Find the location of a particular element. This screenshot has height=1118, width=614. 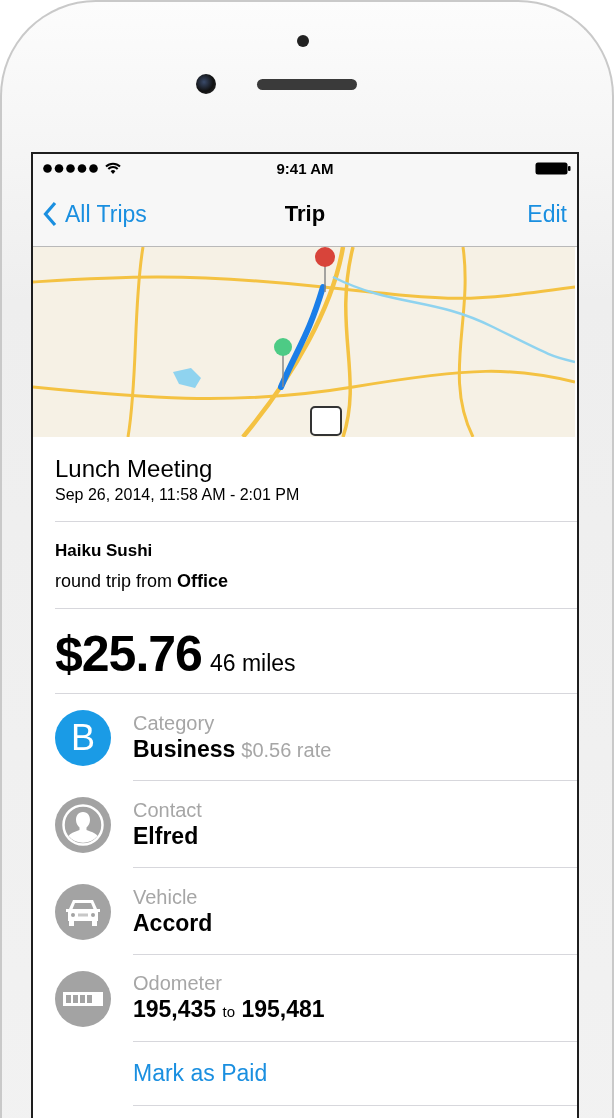

field-label: Vehicle is located at coordinates (166, 897).